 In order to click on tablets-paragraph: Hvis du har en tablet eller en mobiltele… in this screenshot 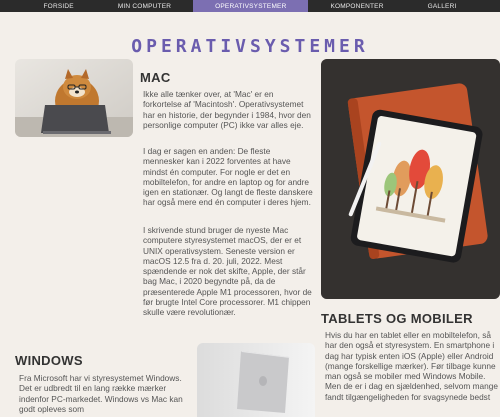, I will do `click(411, 366)`.